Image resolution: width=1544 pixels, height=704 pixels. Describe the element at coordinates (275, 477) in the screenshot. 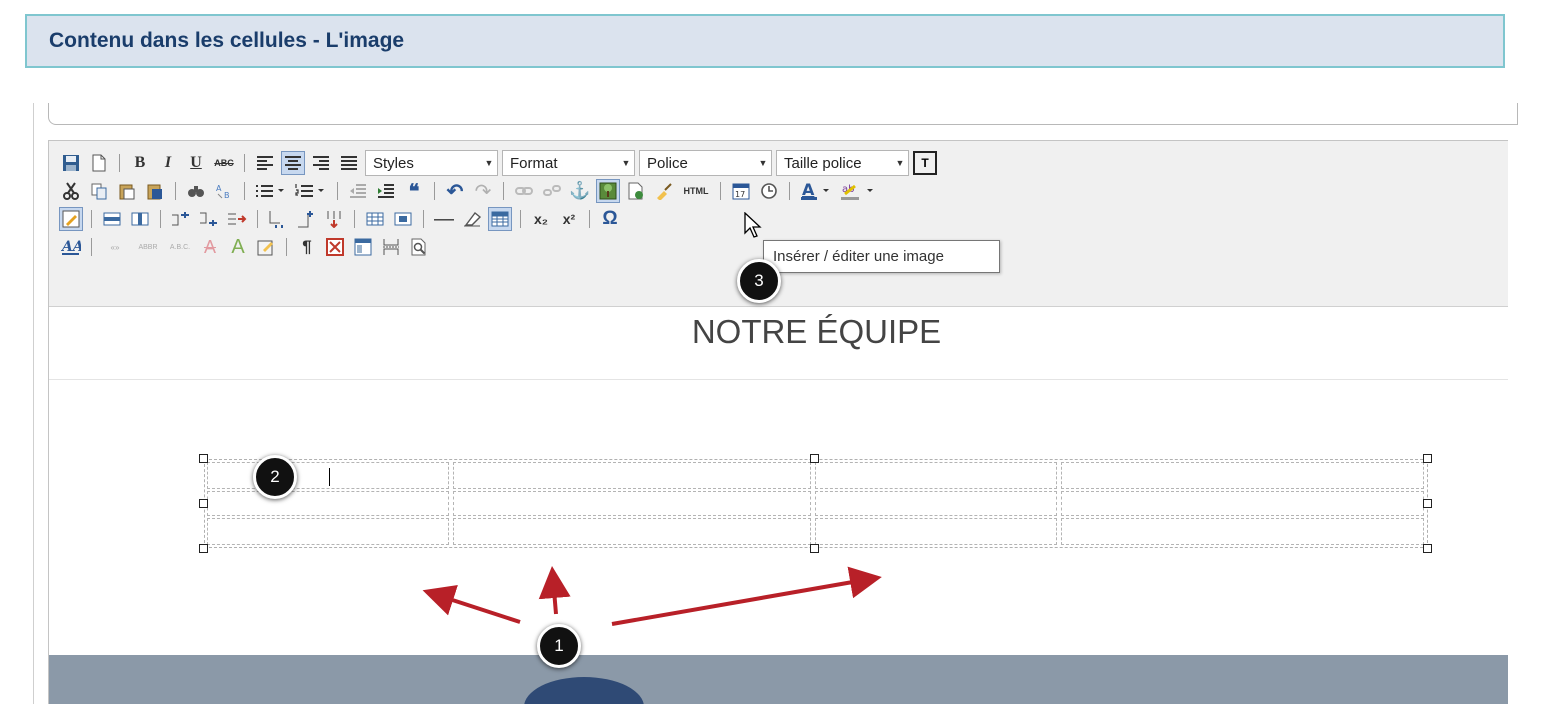

I see `callout-2: 2` at that location.